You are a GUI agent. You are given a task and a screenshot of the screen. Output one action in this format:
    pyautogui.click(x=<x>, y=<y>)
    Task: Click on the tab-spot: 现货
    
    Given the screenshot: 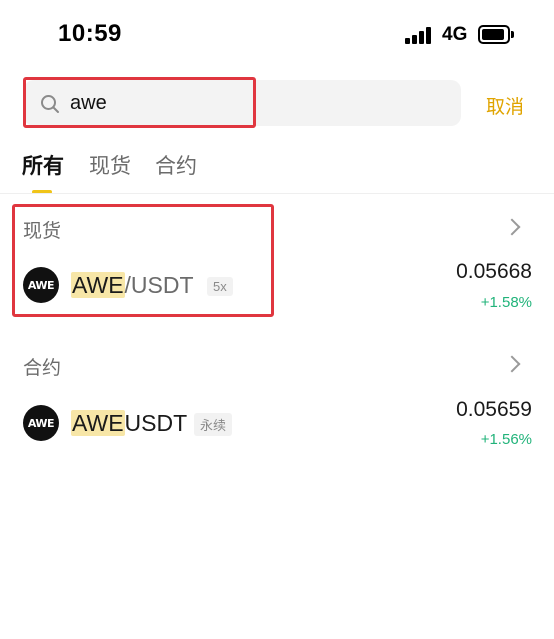 What is the action you would take?
    pyautogui.click(x=110, y=165)
    